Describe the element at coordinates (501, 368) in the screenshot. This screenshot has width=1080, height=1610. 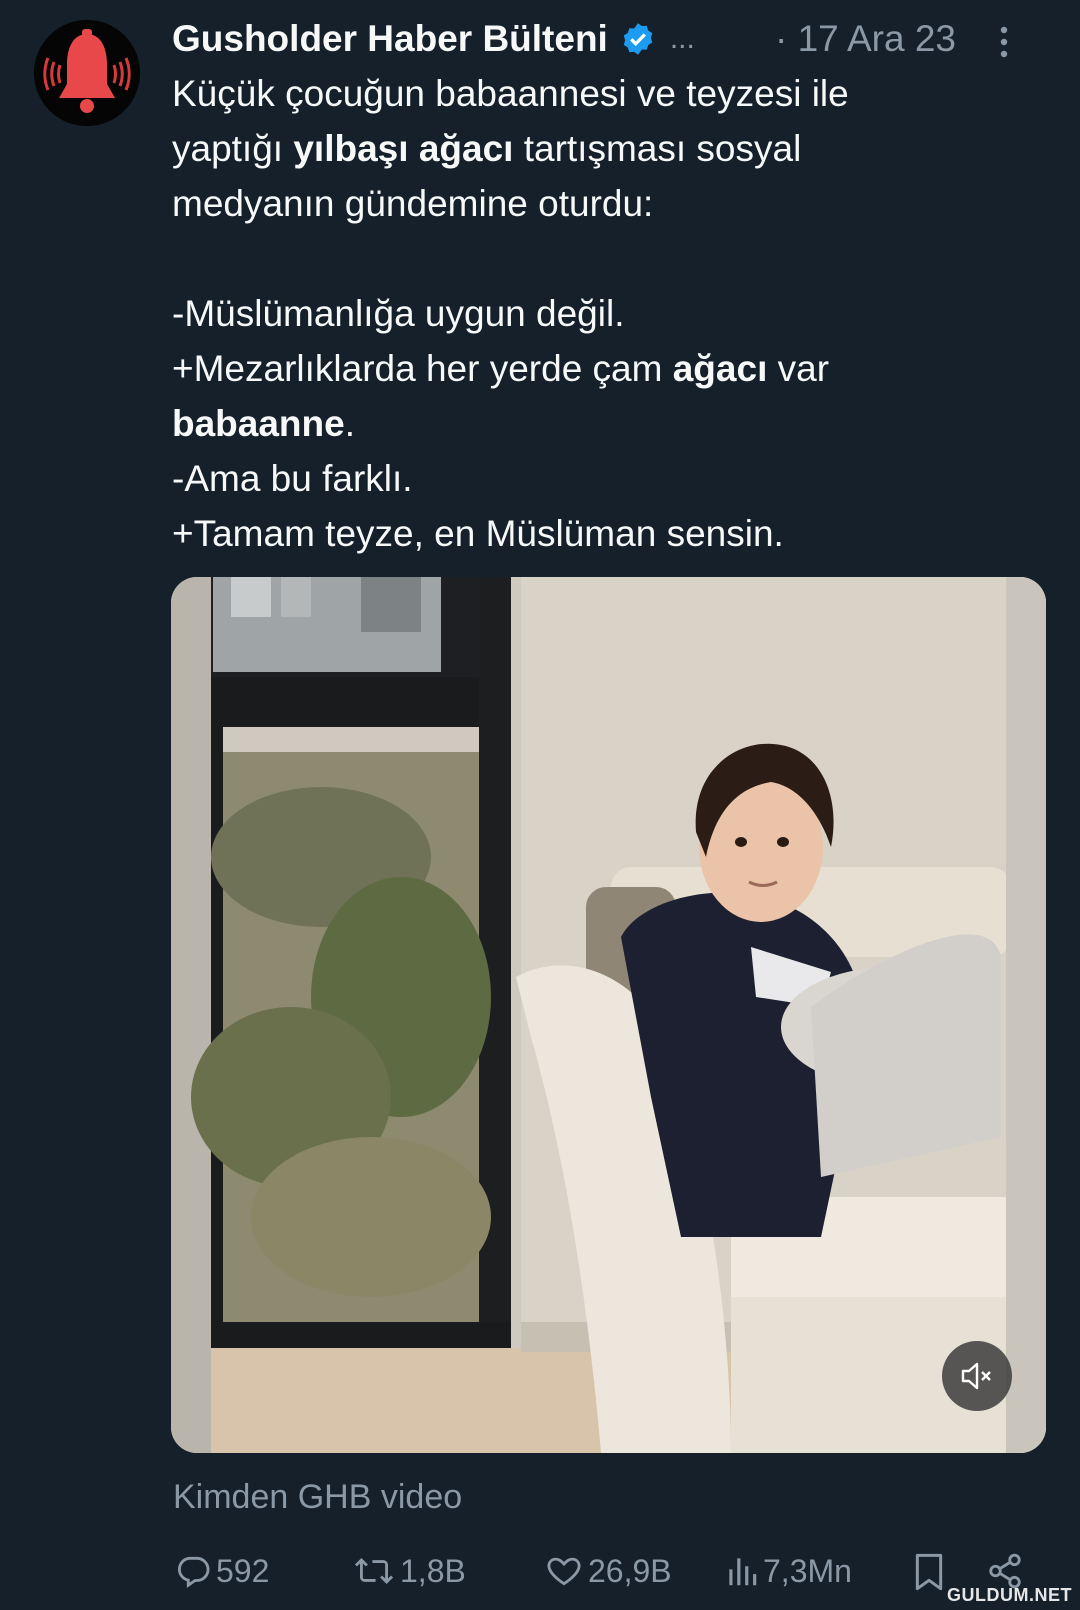
I see `tweet-line: +Mezarlıklarda her yerde çam ağacı var` at that location.